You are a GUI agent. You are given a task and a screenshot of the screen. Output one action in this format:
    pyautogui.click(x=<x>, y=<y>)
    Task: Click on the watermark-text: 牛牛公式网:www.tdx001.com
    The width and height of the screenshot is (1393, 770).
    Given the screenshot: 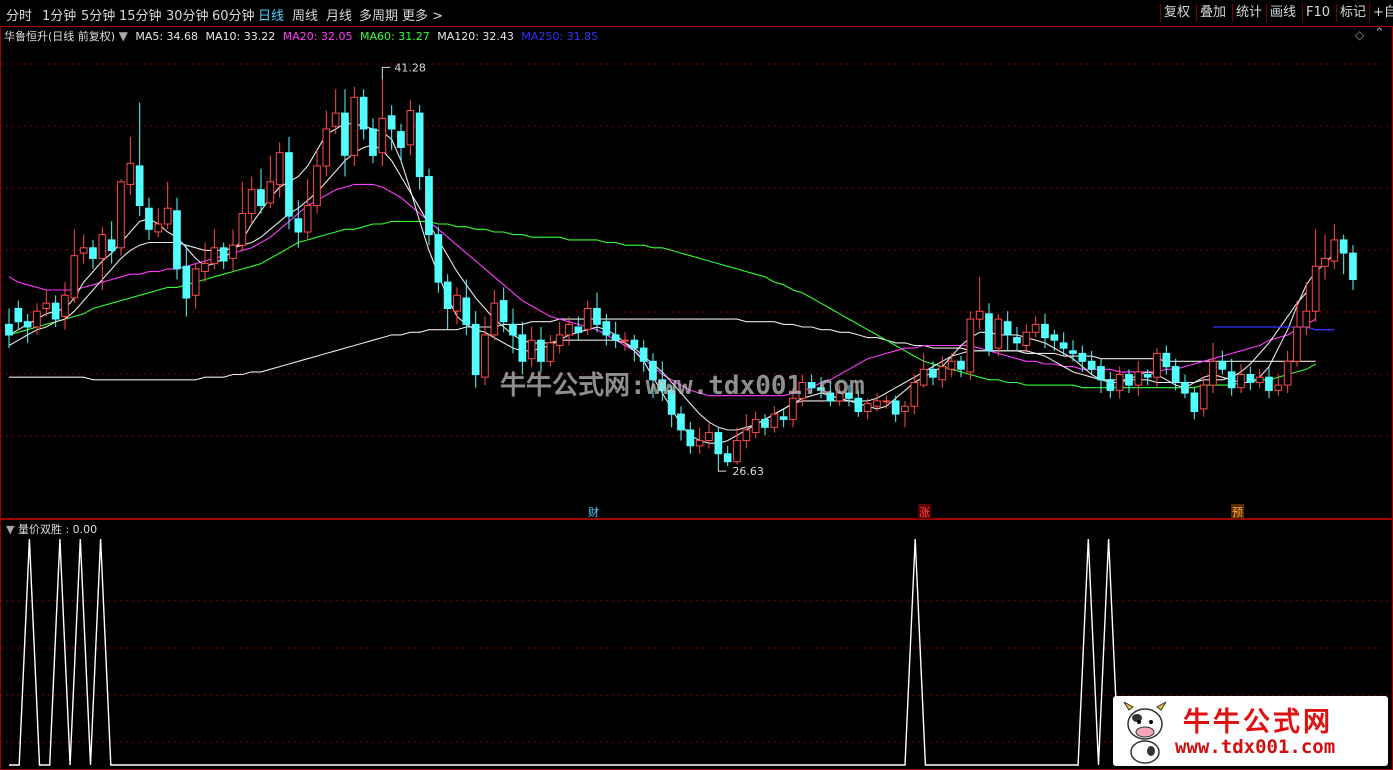 What is the action you would take?
    pyautogui.click(x=682, y=386)
    